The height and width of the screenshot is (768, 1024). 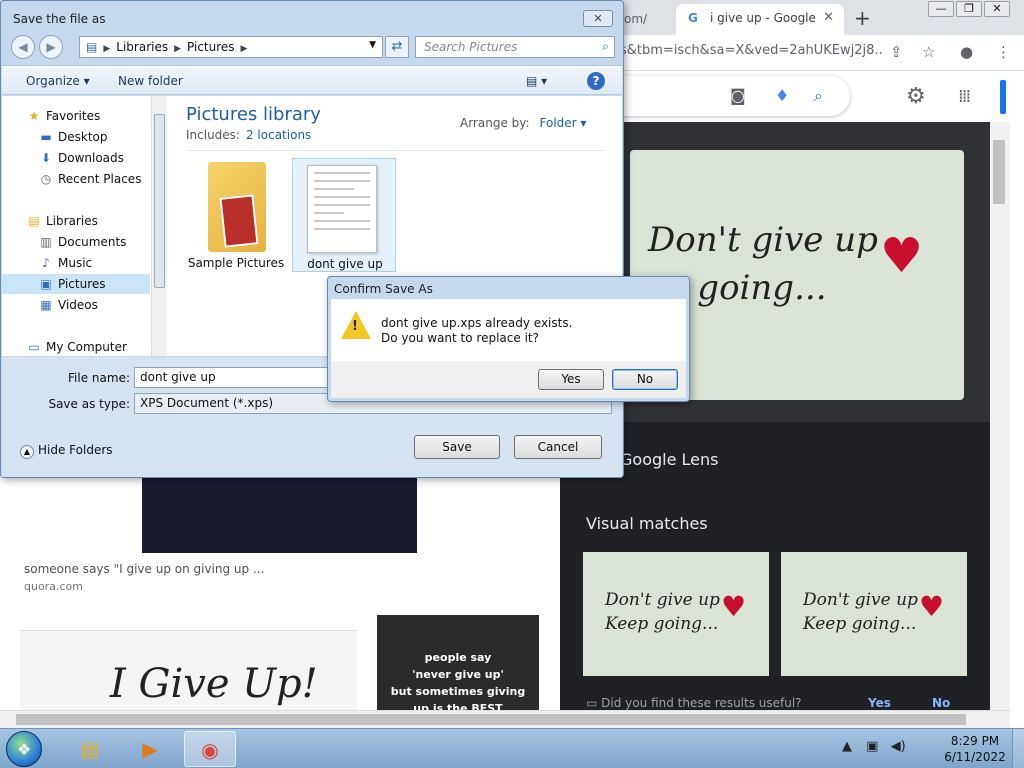 What do you see at coordinates (648, 20) in the screenshot?
I see `tab-previous: om/` at bounding box center [648, 20].